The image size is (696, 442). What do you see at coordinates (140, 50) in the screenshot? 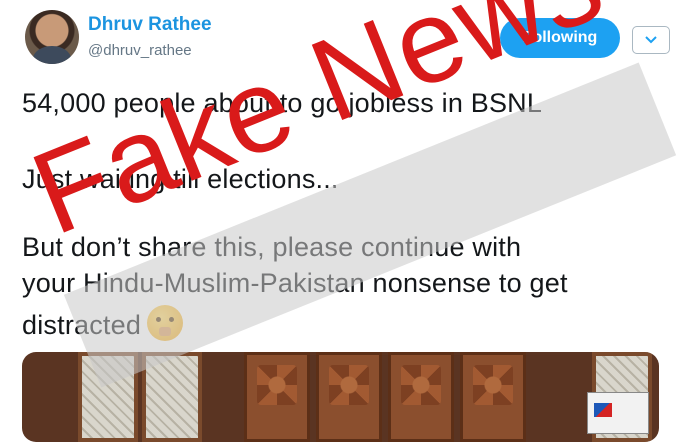
I see `author-handle: @dhruv_rathee` at bounding box center [140, 50].